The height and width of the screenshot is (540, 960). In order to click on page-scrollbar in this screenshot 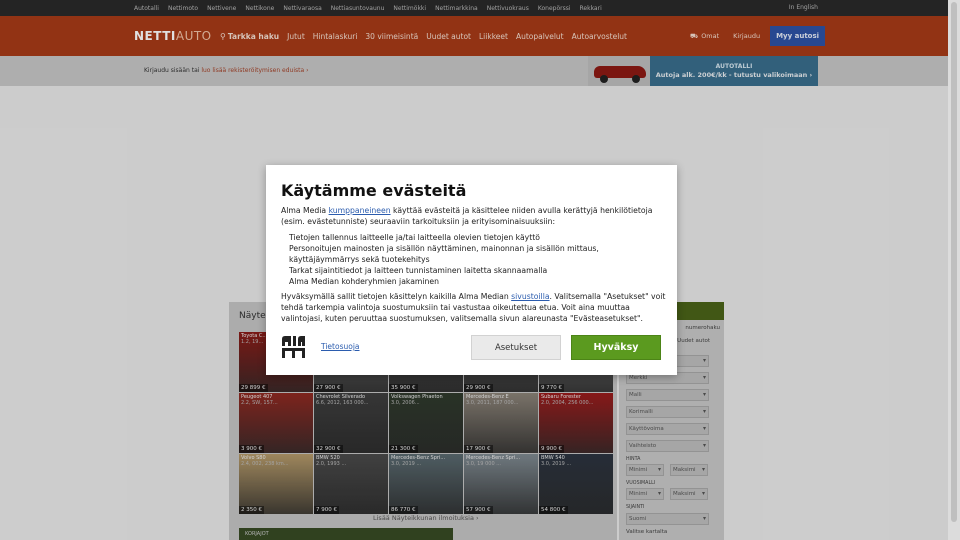, I will do `click(954, 270)`.